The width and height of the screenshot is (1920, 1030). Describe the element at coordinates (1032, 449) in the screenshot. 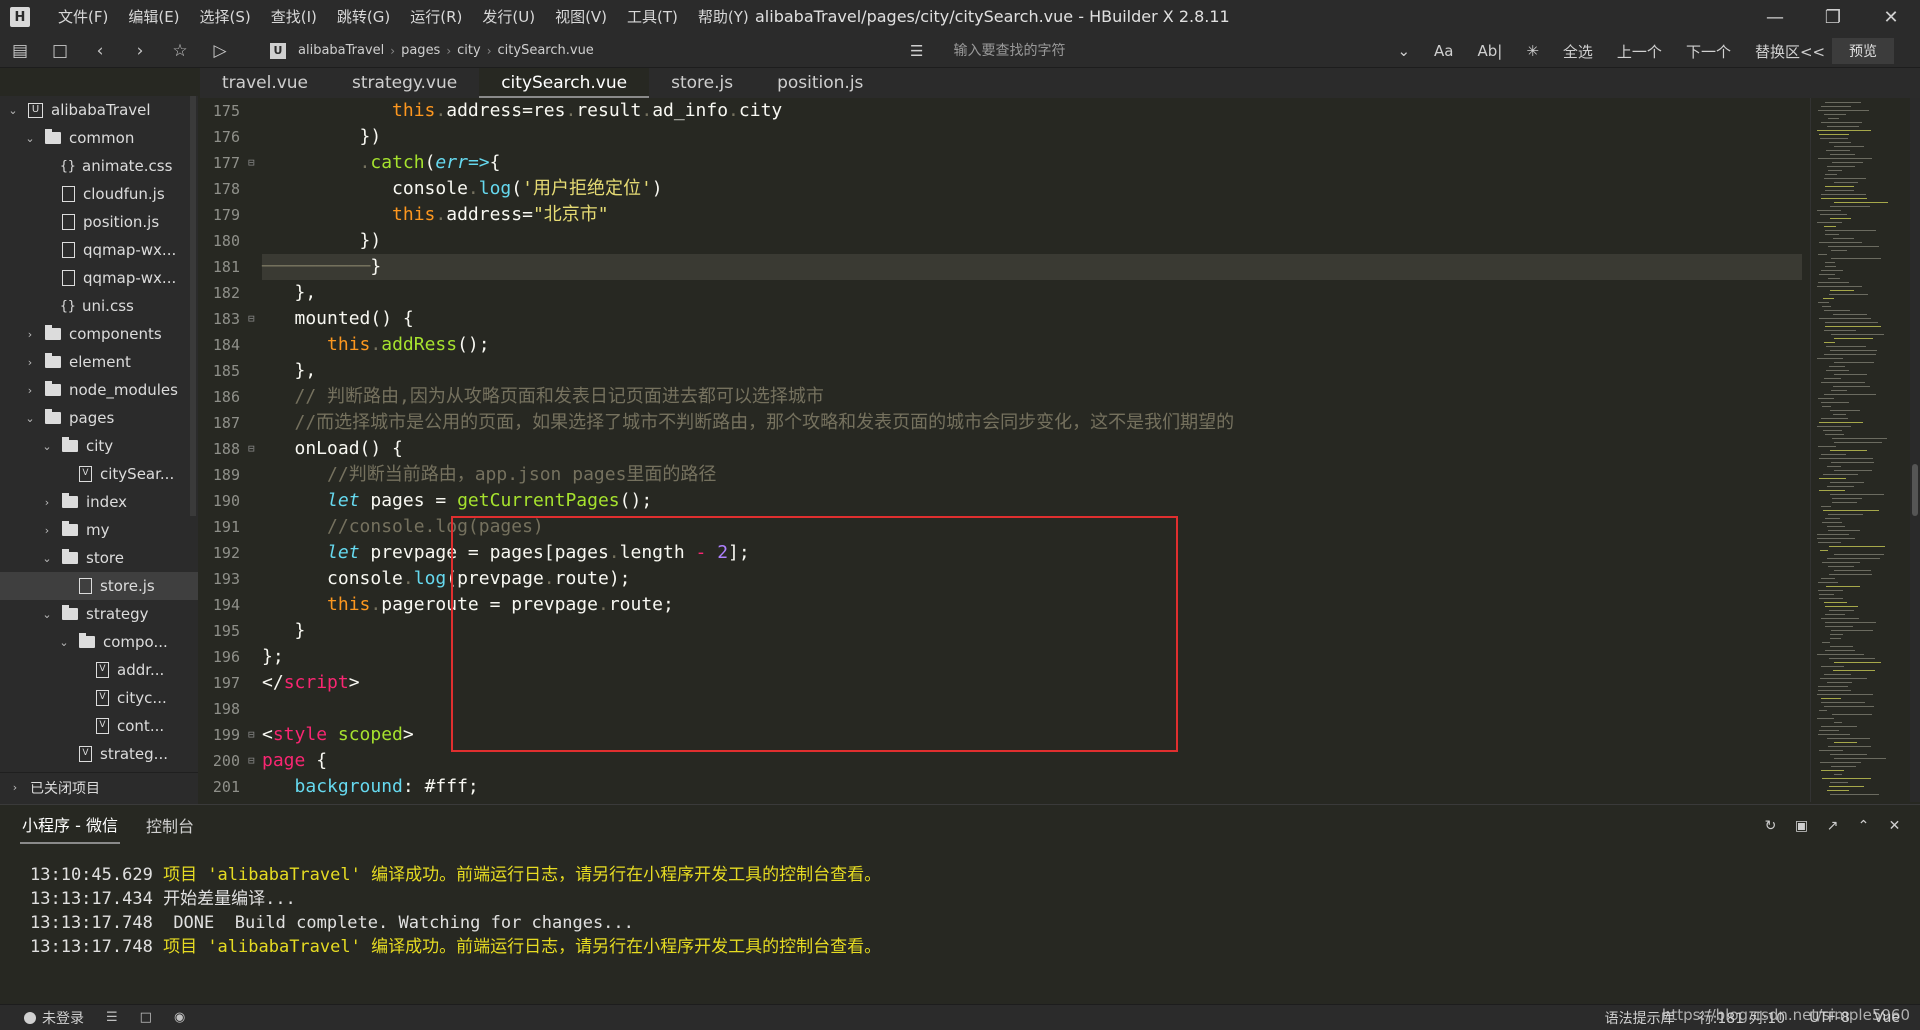

I see `code-line: onLoad() {` at that location.